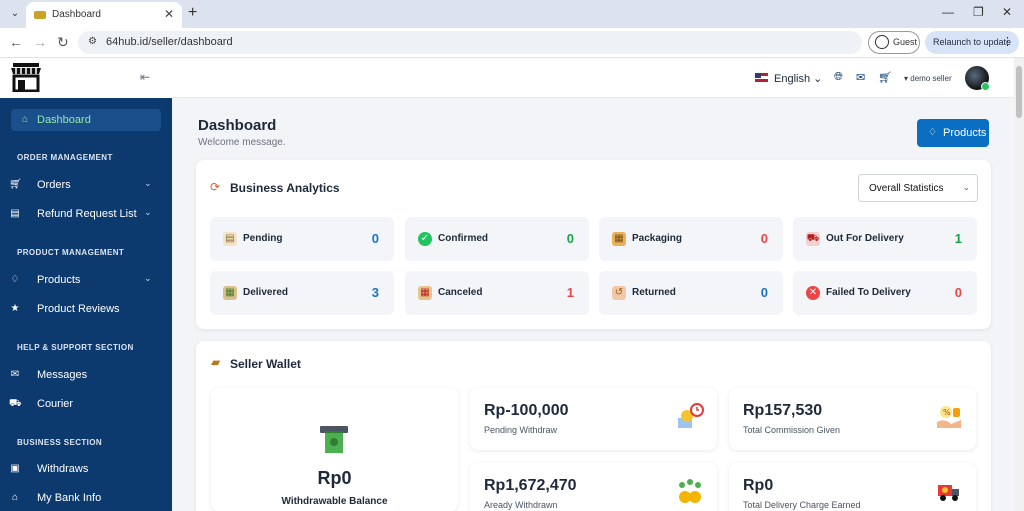 Image resolution: width=1024 pixels, height=511 pixels. Describe the element at coordinates (242, 142) in the screenshot. I see `page-subtitle: Welcome message.` at that location.